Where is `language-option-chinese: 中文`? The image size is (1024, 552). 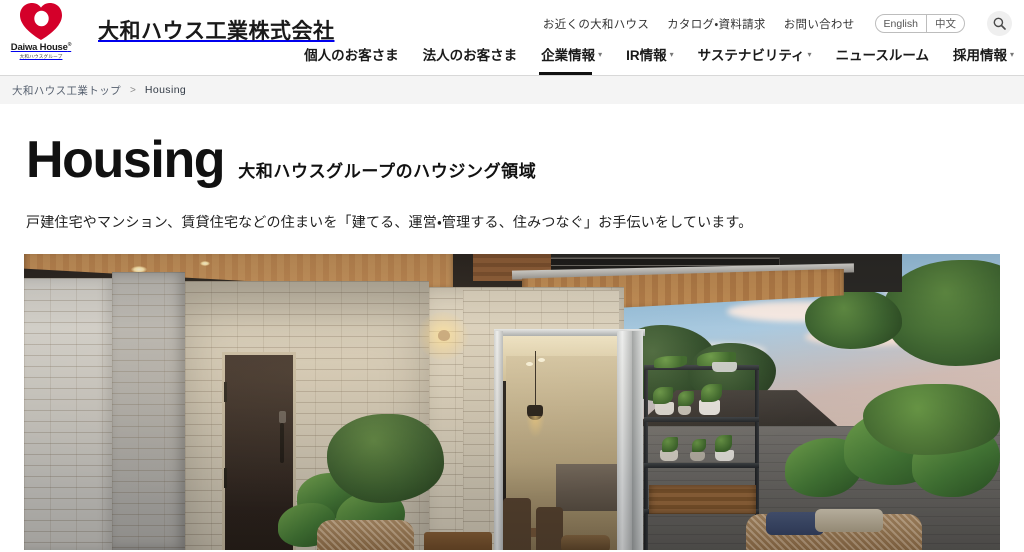 language-option-chinese: 中文 is located at coordinates (945, 23).